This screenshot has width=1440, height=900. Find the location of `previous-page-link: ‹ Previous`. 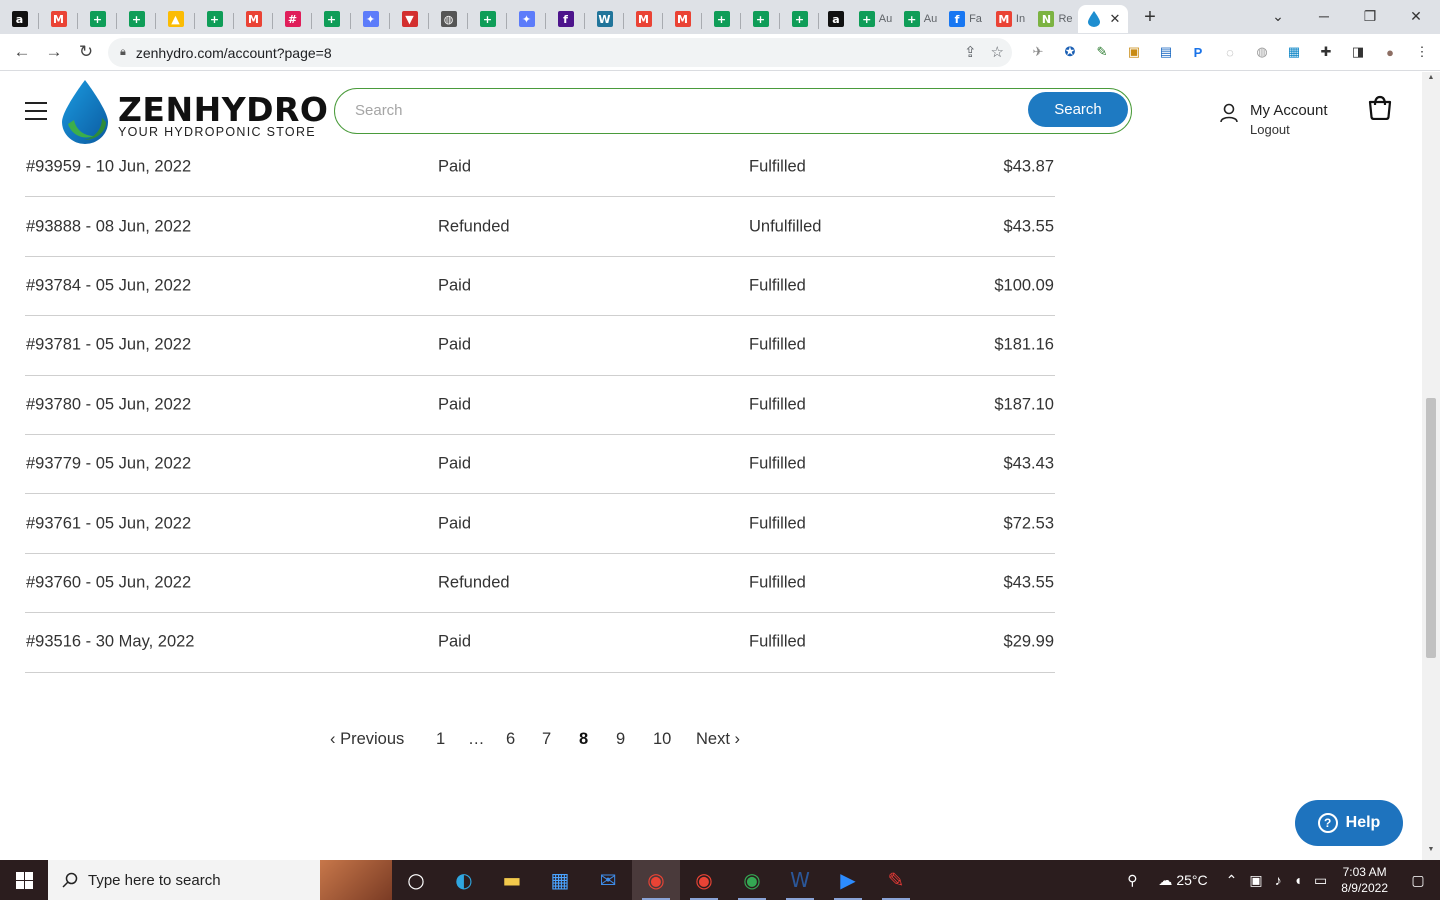

previous-page-link: ‹ Previous is located at coordinates (367, 739).